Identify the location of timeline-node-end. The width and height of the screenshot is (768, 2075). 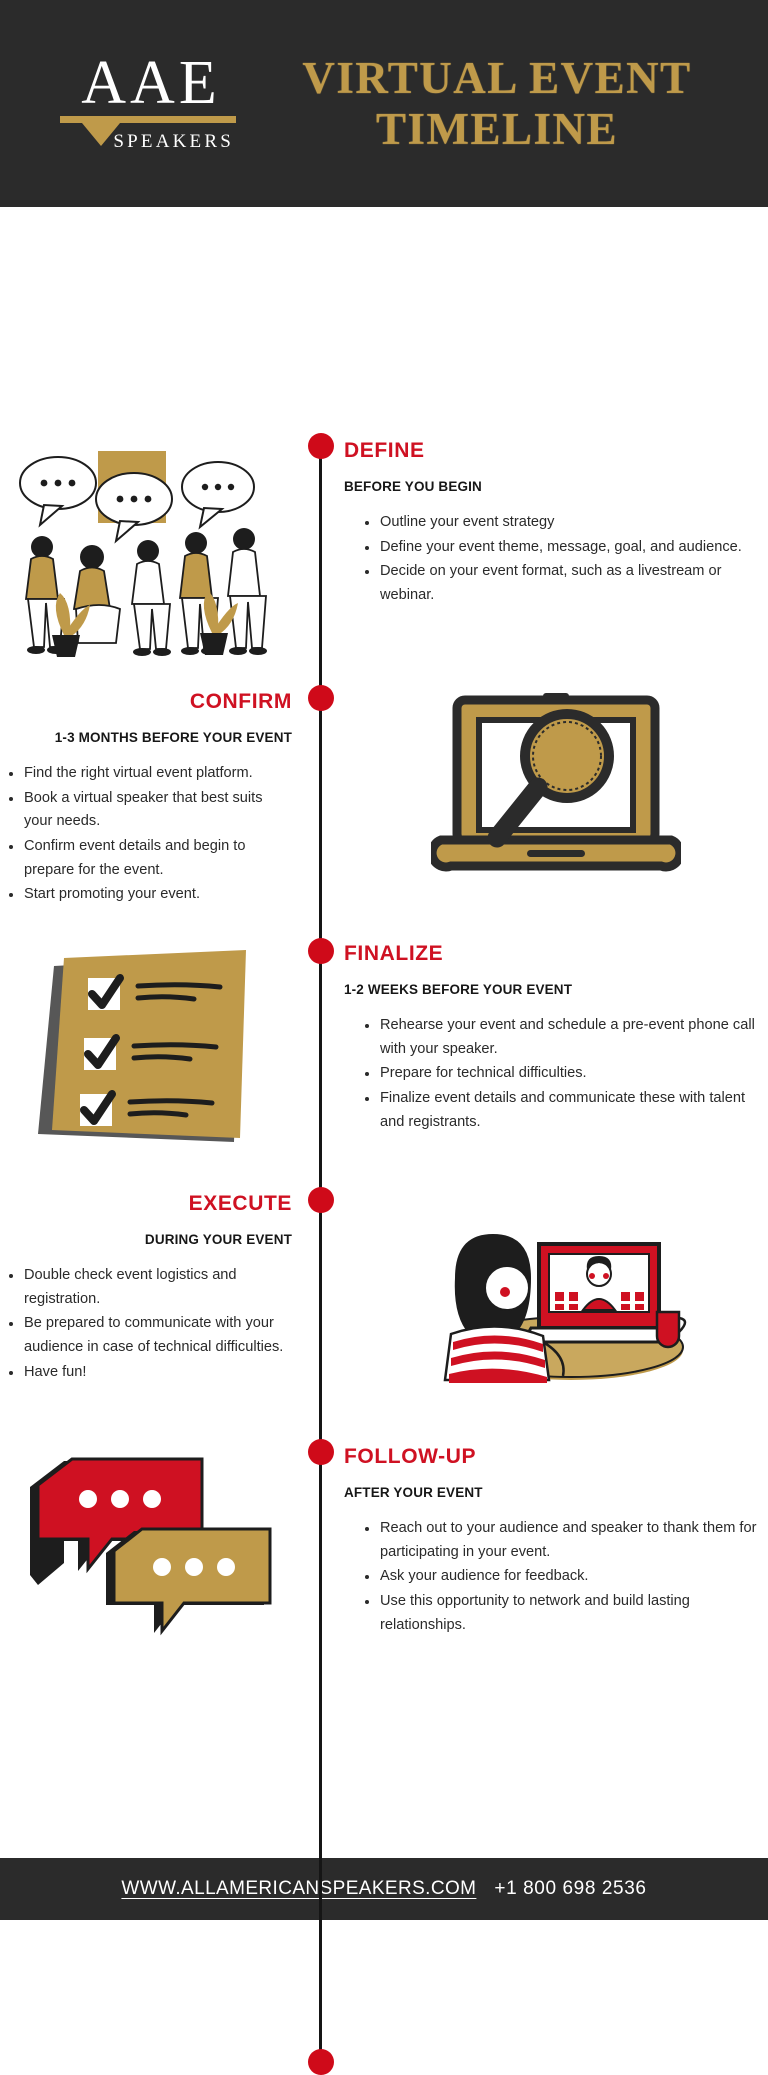
(320, 2062).